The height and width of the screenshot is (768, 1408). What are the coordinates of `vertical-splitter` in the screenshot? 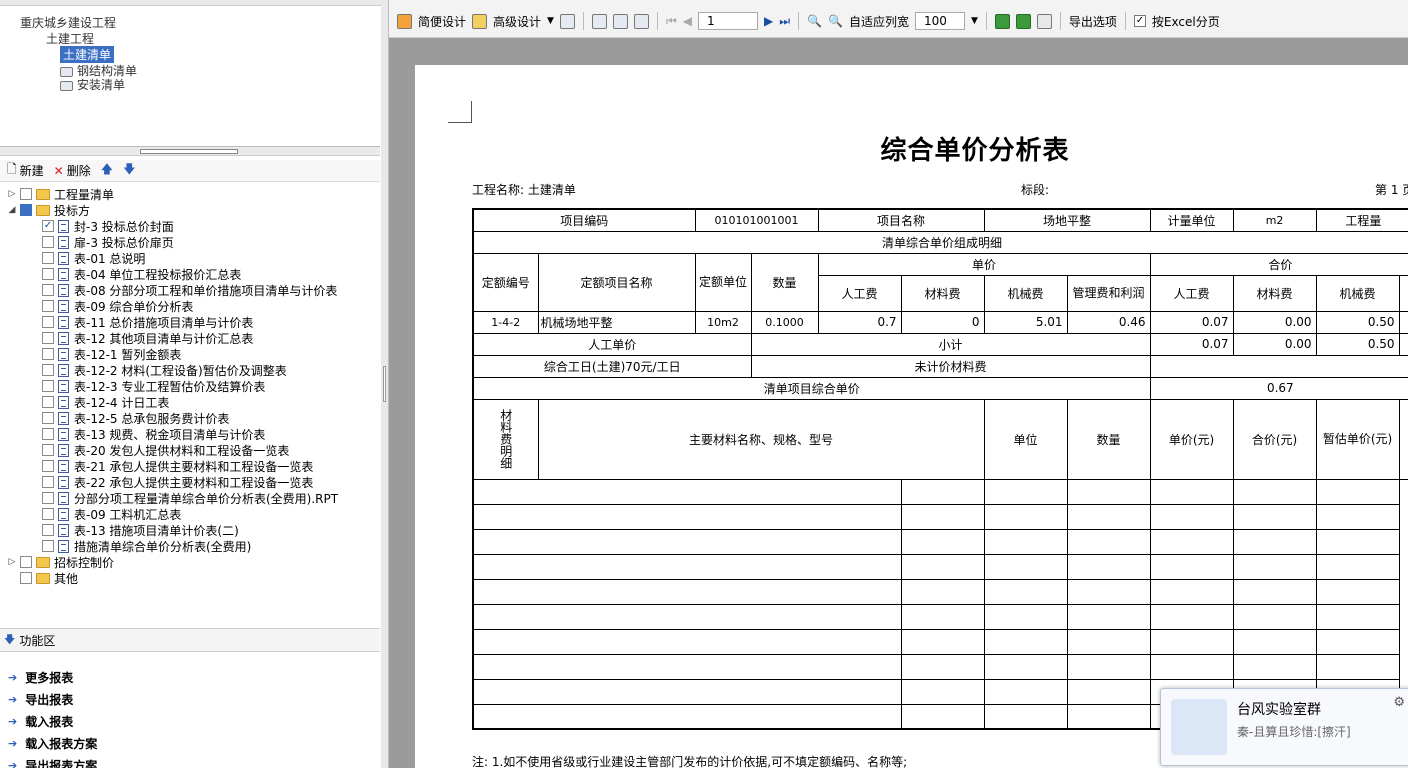 It's located at (385, 384).